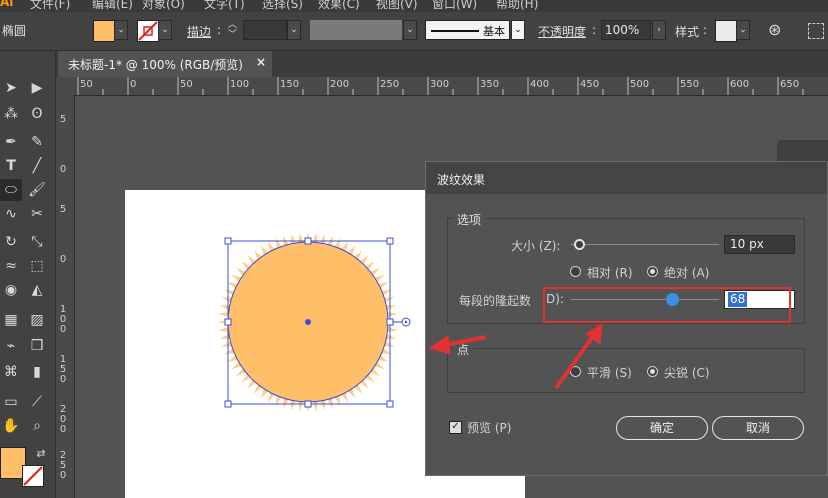 The width and height of the screenshot is (828, 498). Describe the element at coordinates (339, 6) in the screenshot. I see `menu-effect: 效果(C)` at that location.